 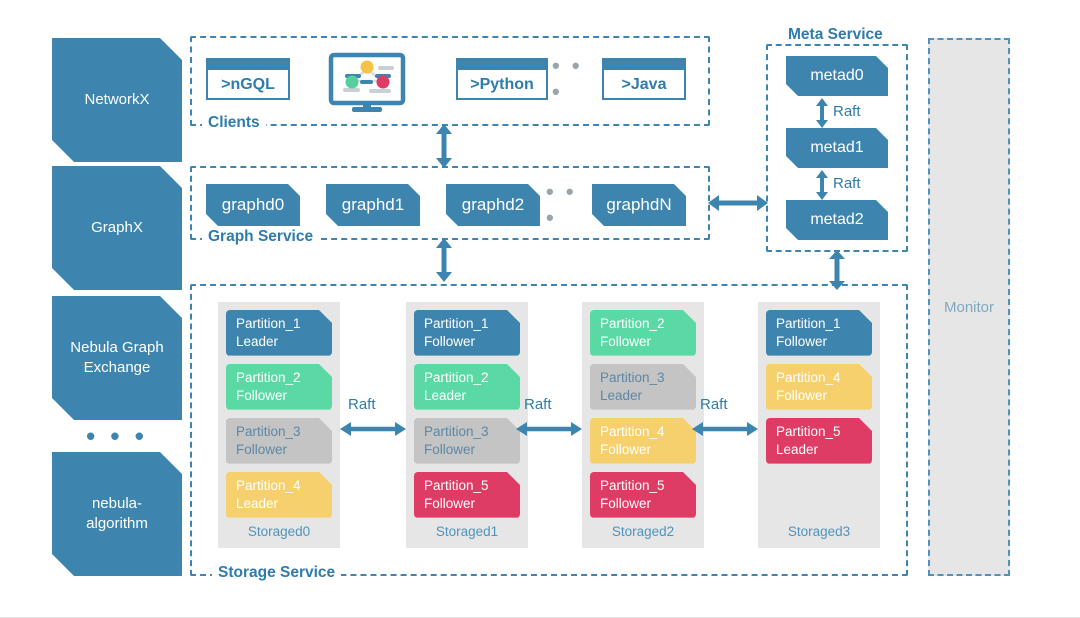 I want to click on ecosystem-item-networkx: NetworkX, so click(x=117, y=100).